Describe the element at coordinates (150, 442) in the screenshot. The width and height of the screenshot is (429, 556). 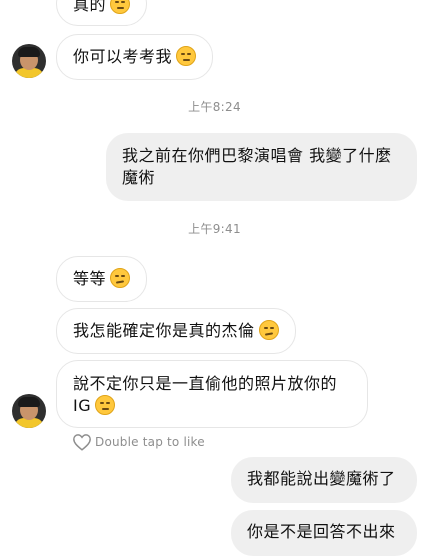
I see `like-hint-text: Double tap to like` at that location.